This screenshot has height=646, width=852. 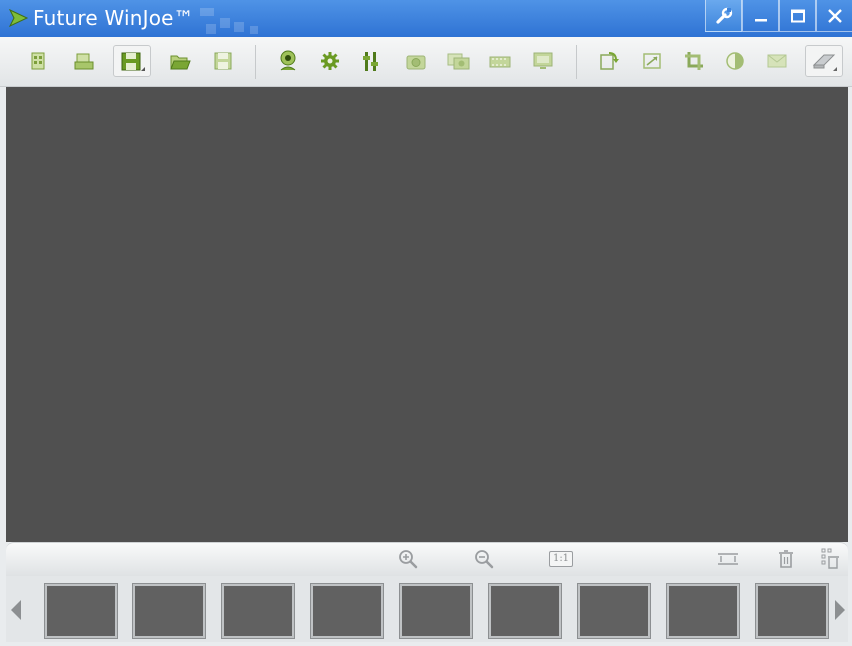 I want to click on minimize-button, so click(x=760, y=16).